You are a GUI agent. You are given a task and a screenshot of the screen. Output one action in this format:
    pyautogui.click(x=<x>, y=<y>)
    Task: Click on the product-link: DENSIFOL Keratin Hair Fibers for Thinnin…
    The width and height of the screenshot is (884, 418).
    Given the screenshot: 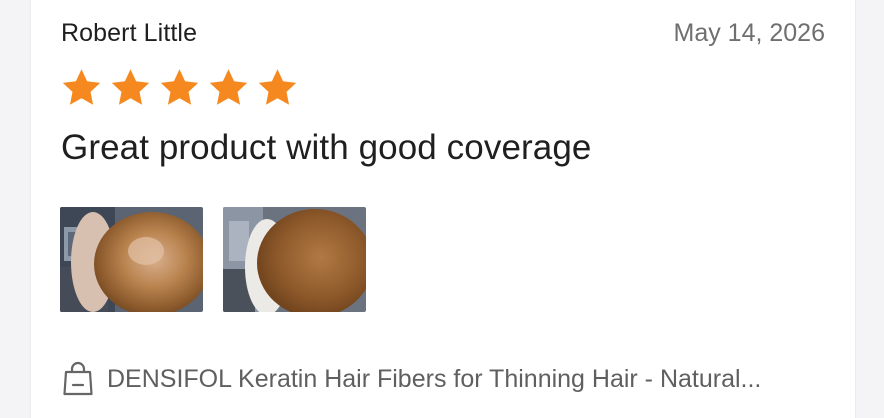 What is the action you would take?
    pyautogui.click(x=411, y=379)
    